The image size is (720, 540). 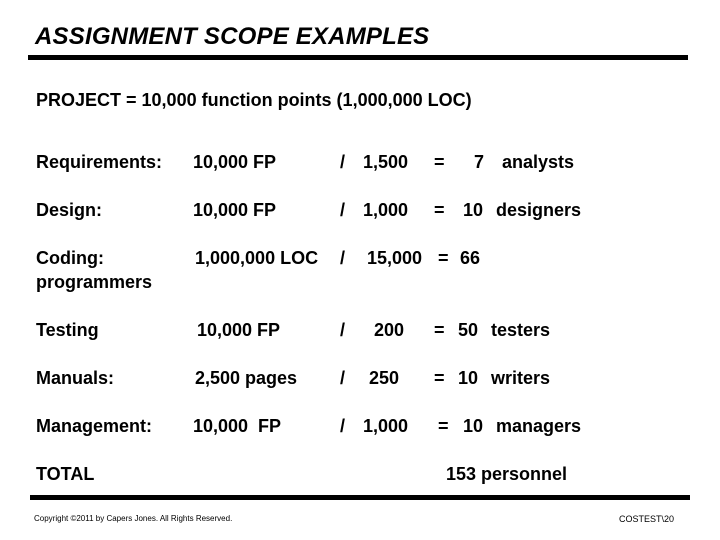 What do you see at coordinates (468, 330) in the screenshot?
I see `row-result: 50` at bounding box center [468, 330].